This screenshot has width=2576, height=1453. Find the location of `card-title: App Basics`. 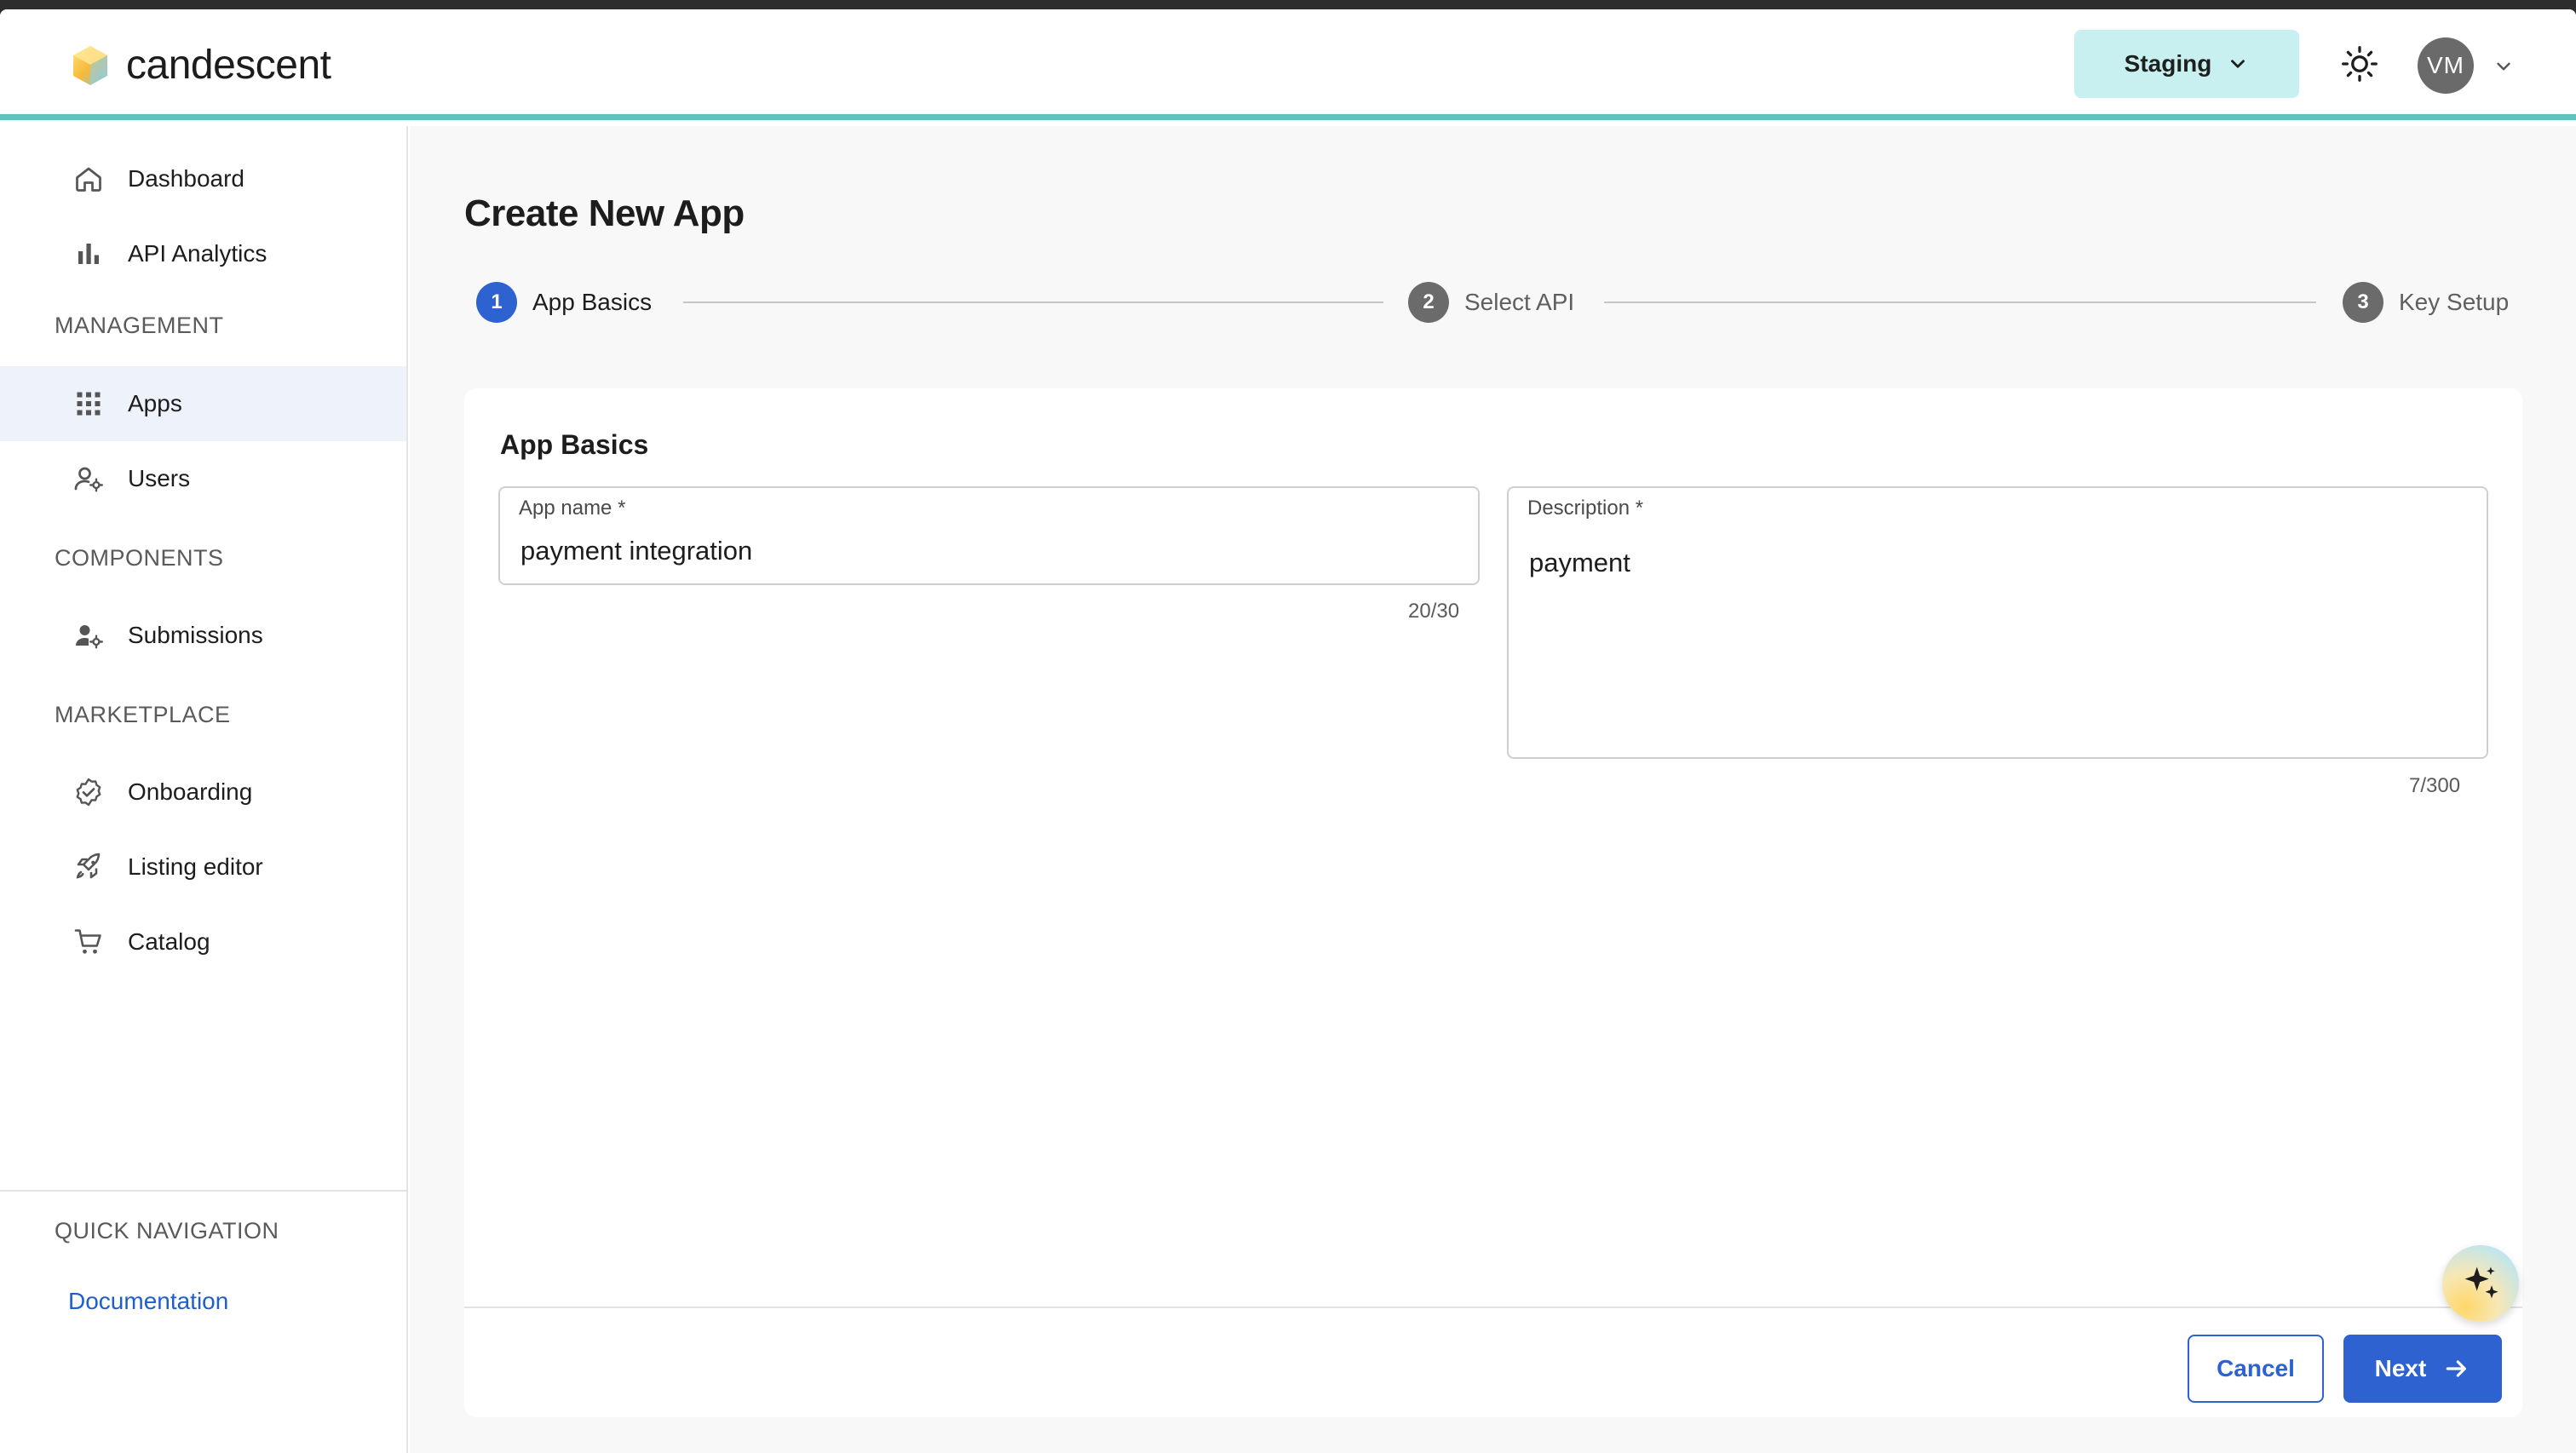

card-title: App Basics is located at coordinates (574, 444).